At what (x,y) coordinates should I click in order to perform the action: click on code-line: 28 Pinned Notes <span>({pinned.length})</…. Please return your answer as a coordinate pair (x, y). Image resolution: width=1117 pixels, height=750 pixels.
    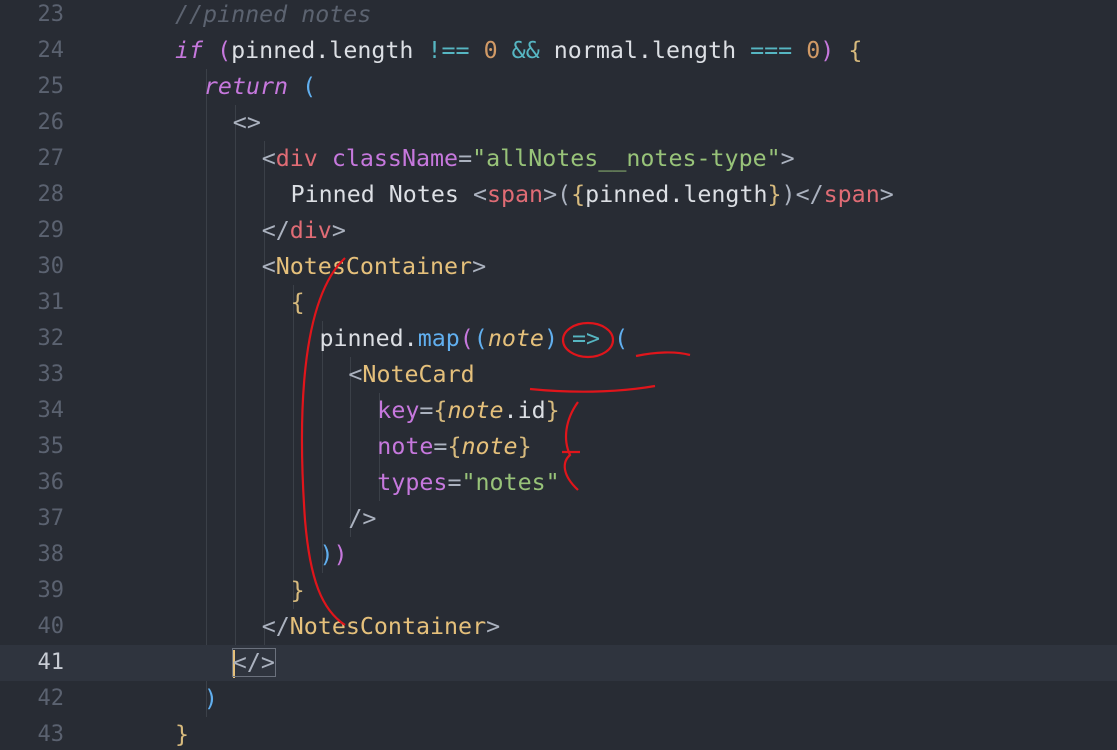
    Looking at the image, I should click on (558, 195).